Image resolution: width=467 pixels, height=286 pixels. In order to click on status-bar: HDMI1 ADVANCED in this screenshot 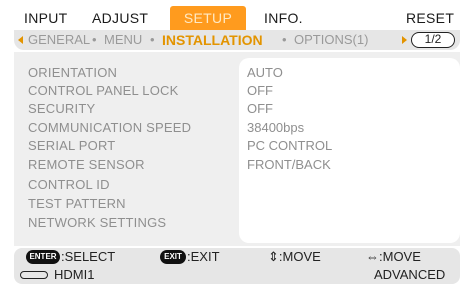, I will do `click(237, 275)`.